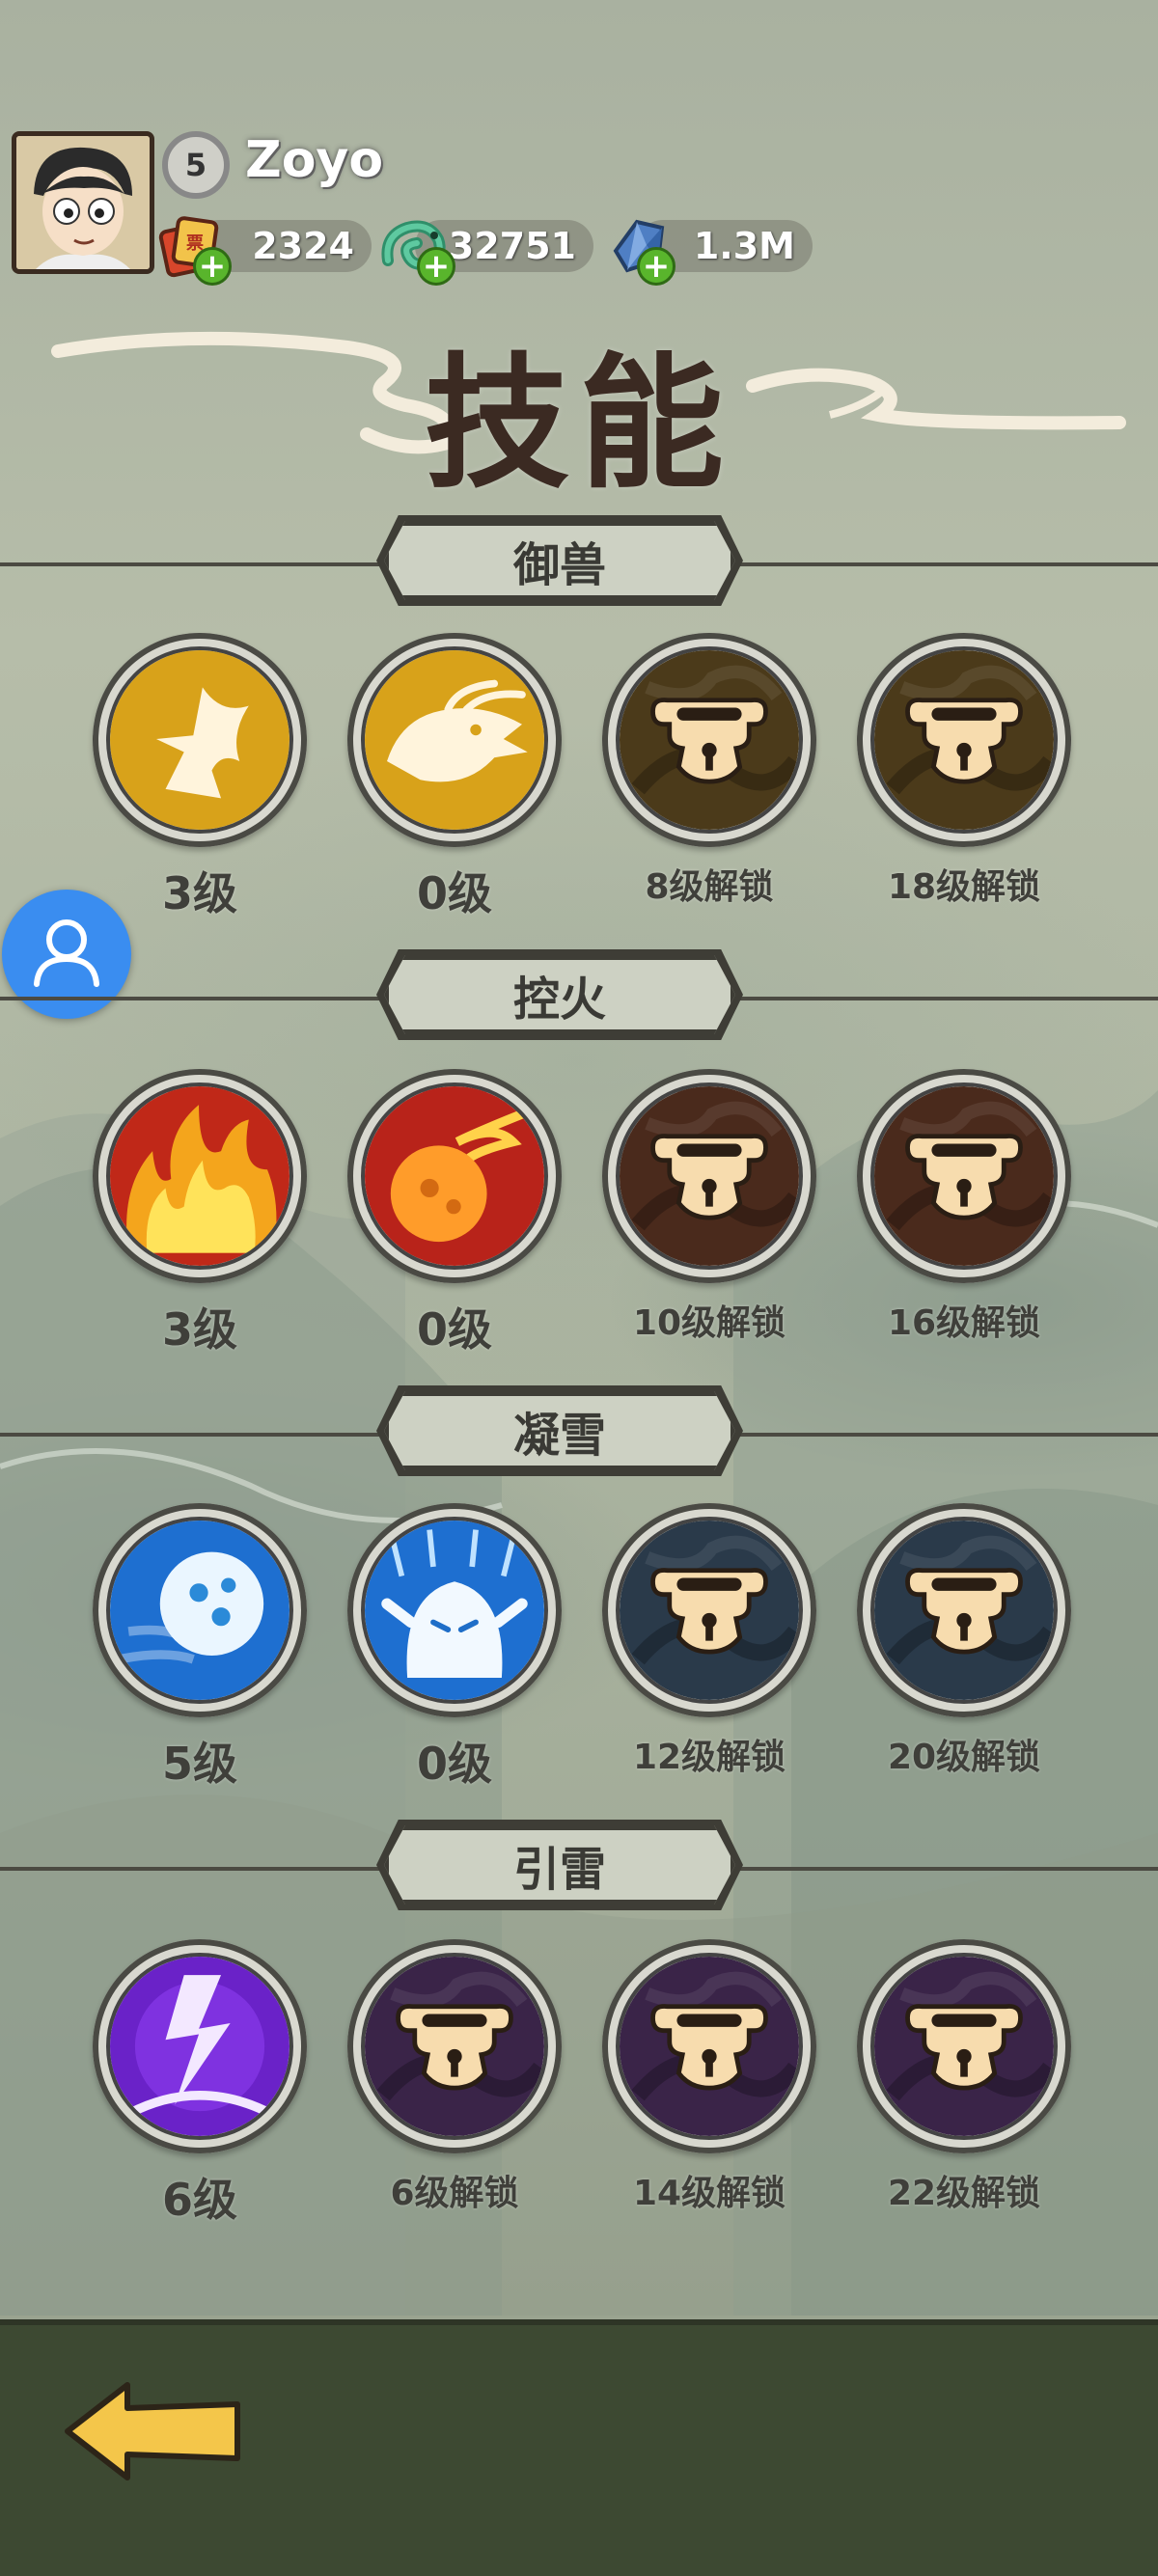 Image resolution: width=1158 pixels, height=2576 pixels. I want to click on section-title: 凝雪, so click(559, 1431).